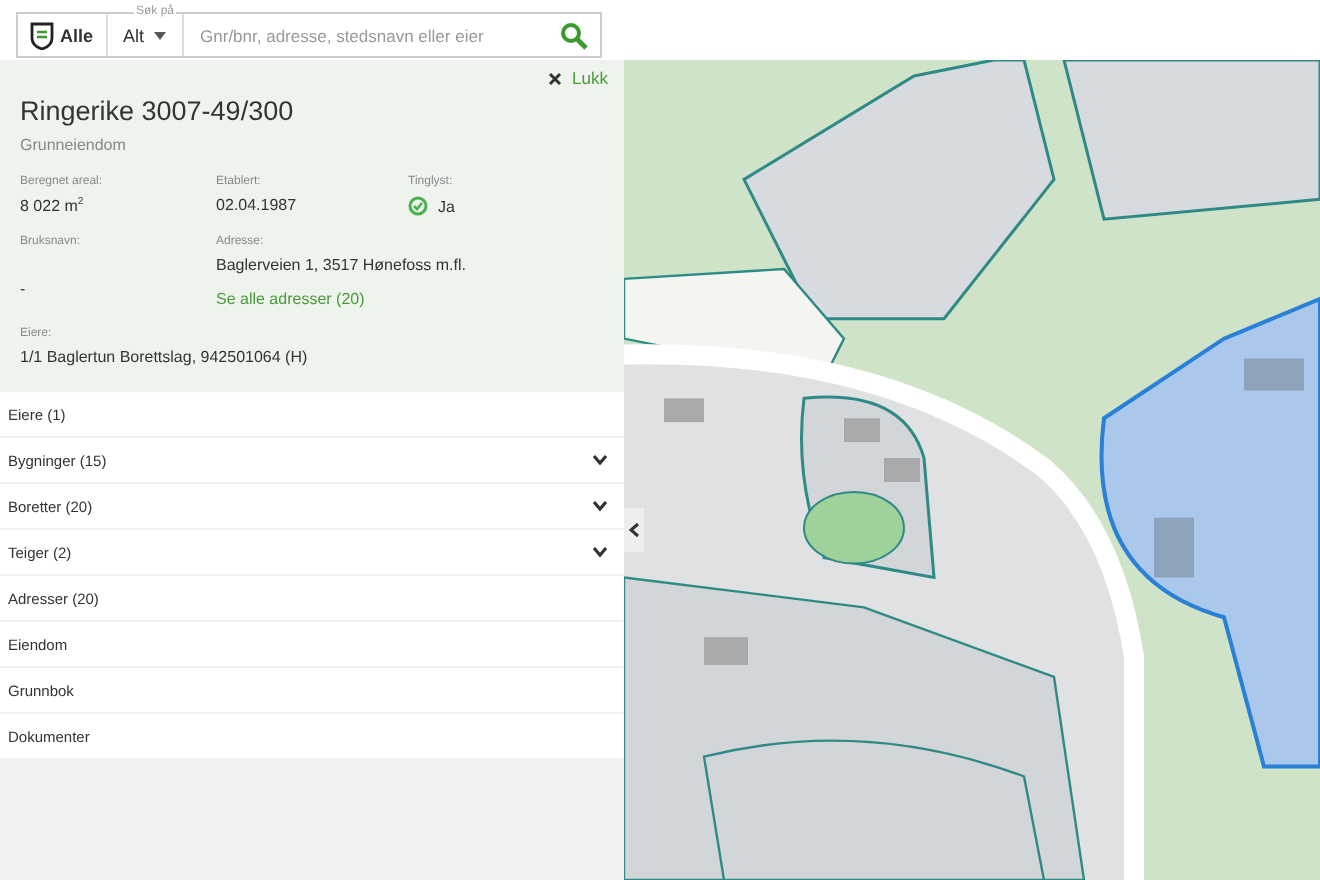 Image resolution: width=1320 pixels, height=880 pixels. What do you see at coordinates (42, 35) in the screenshot?
I see `shield-icon` at bounding box center [42, 35].